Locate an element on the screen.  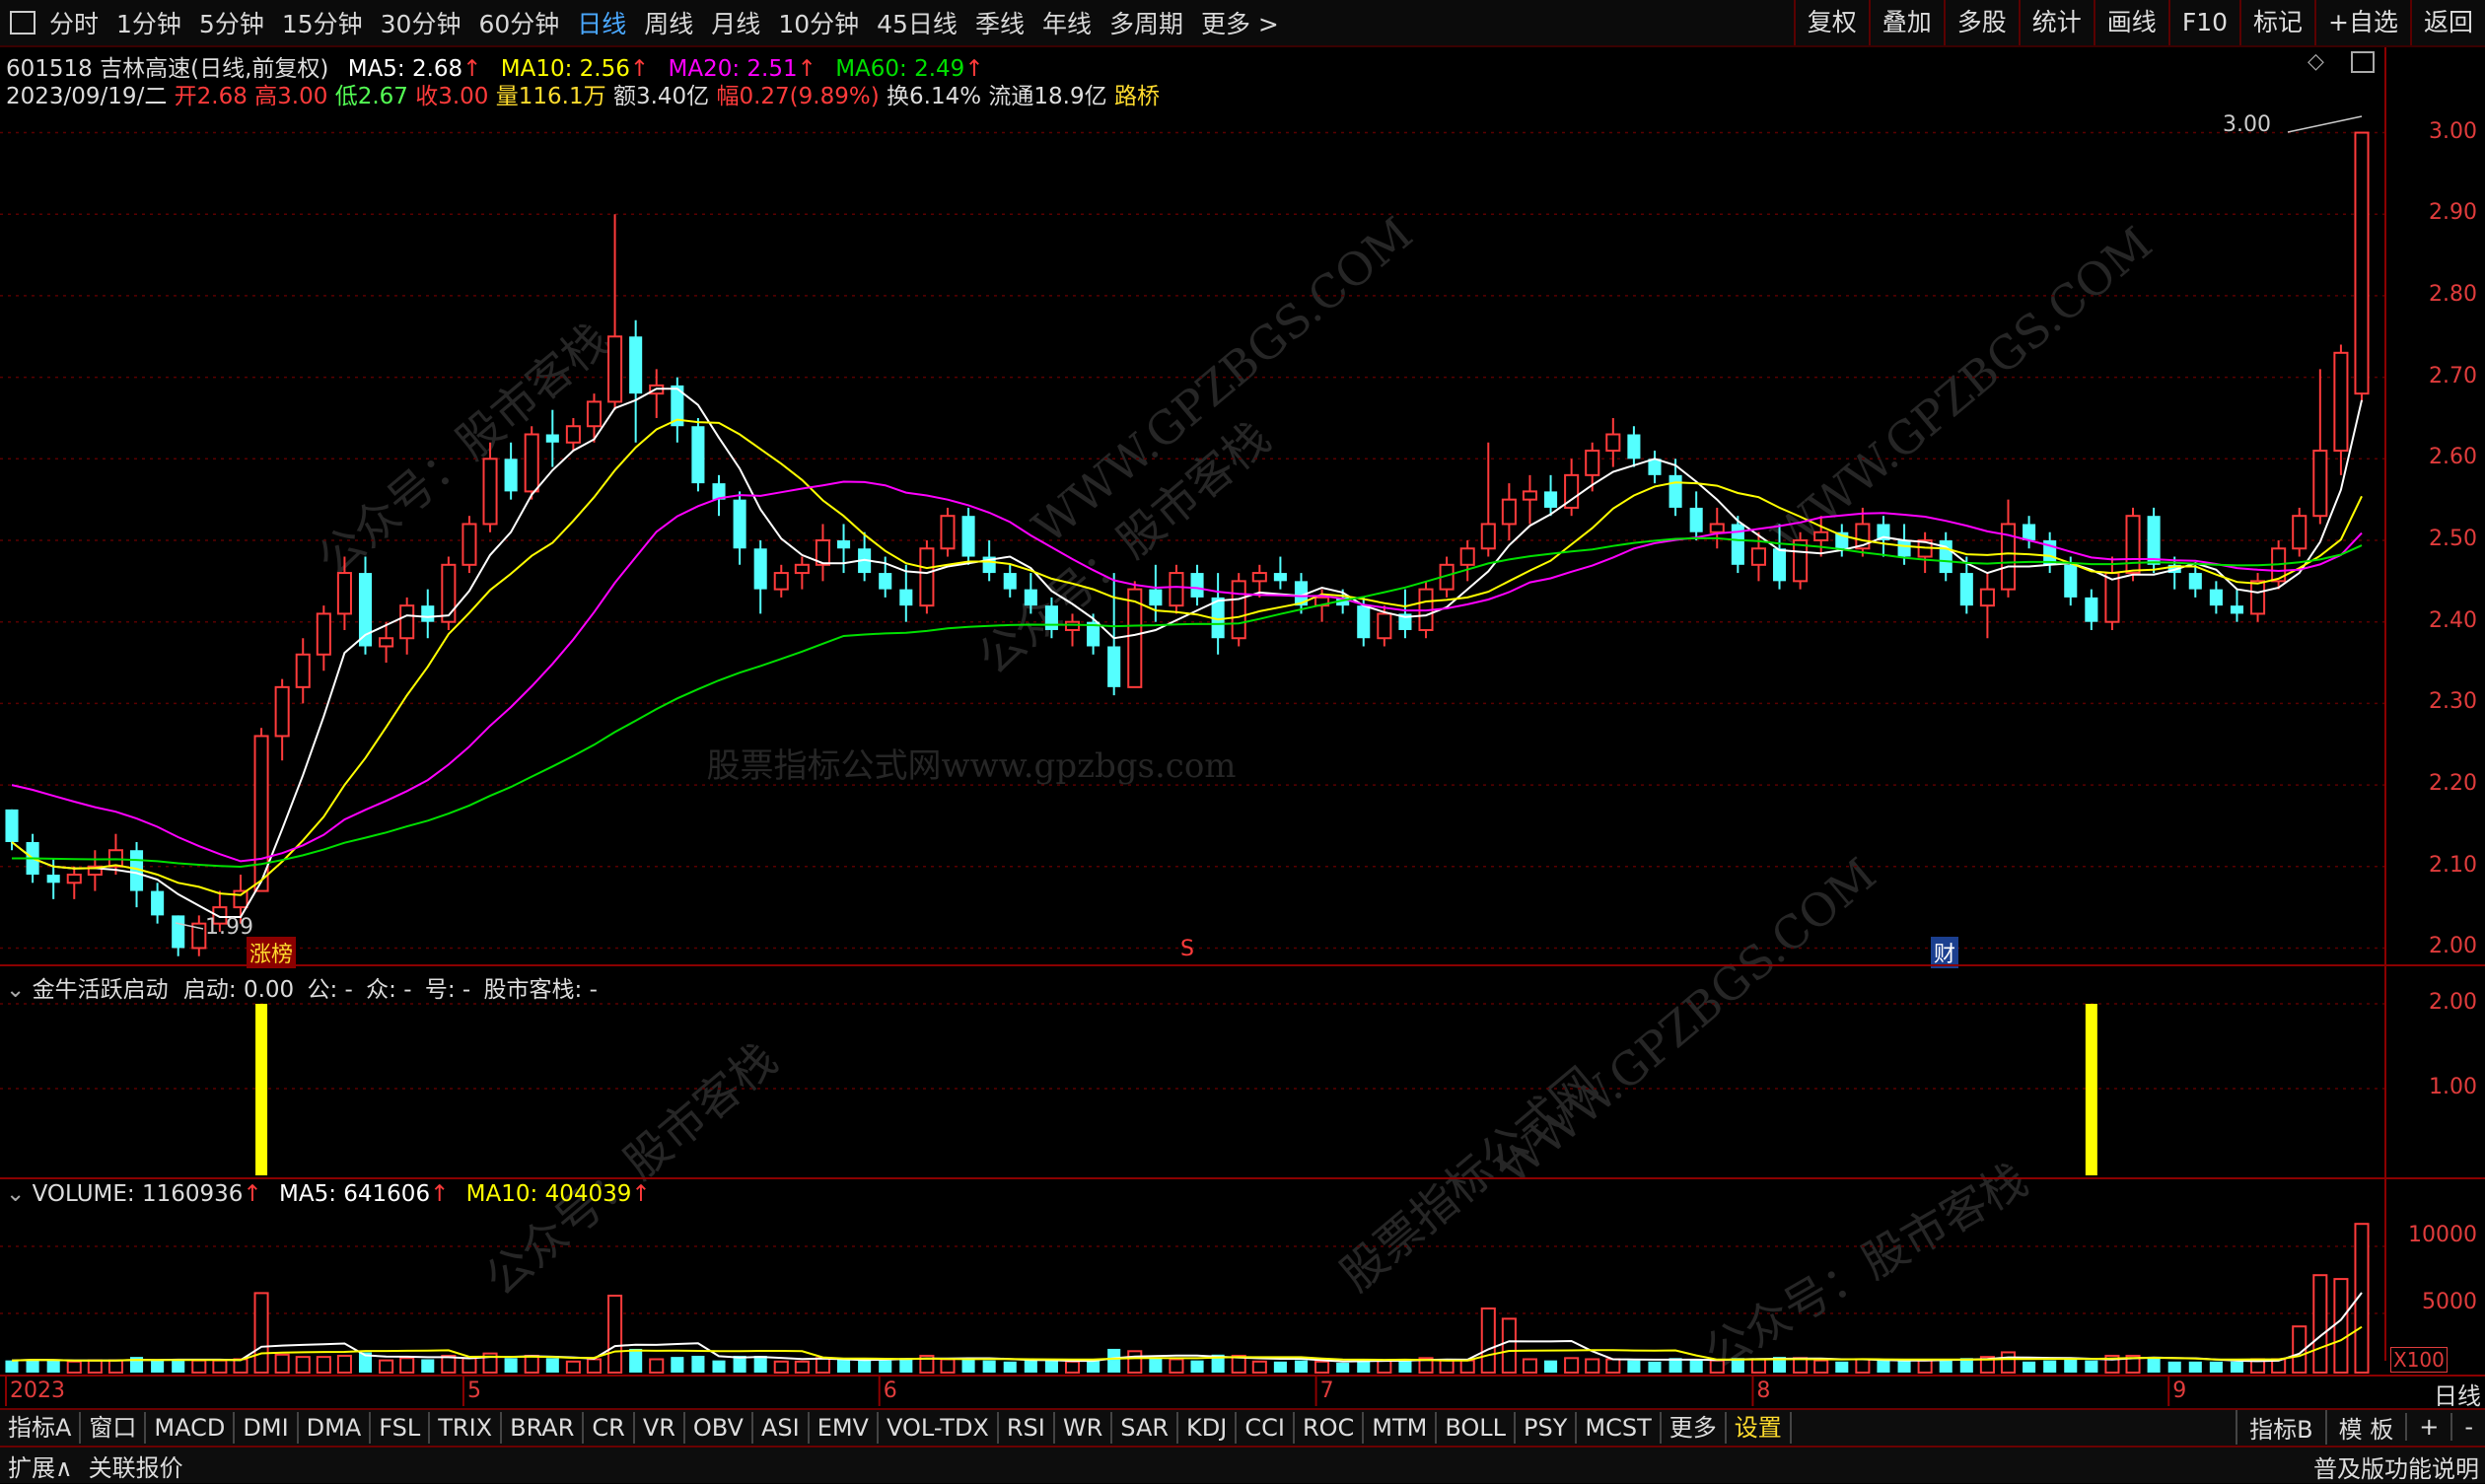
toolbar-button: 统计 is located at coordinates (2056, 22).